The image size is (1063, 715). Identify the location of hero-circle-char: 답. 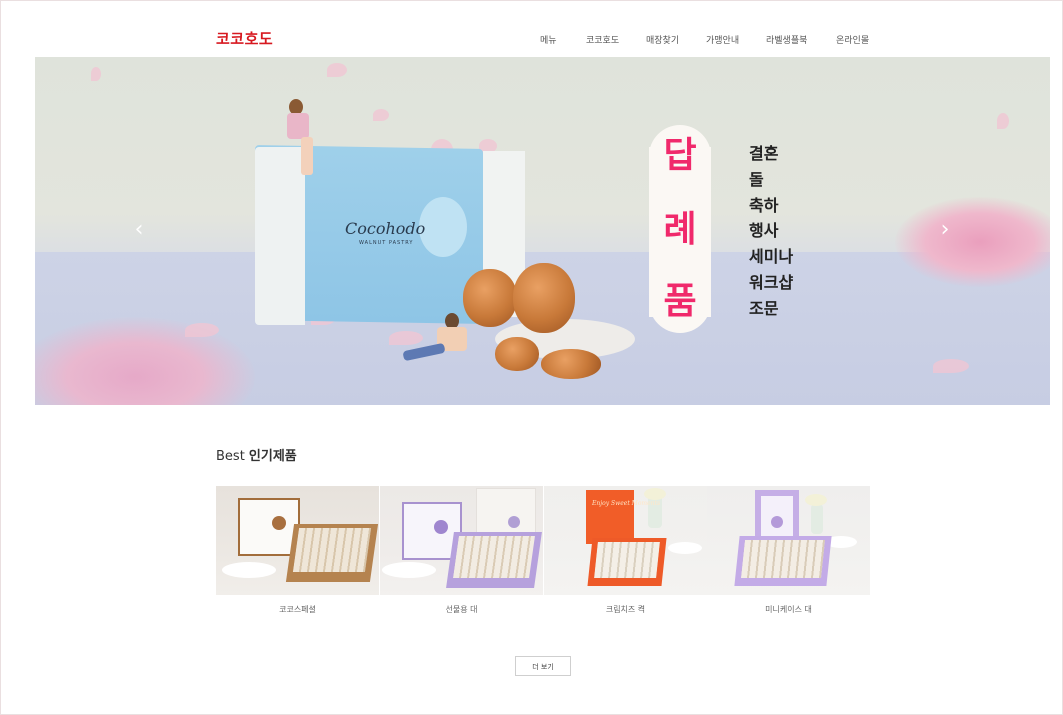
(680, 155).